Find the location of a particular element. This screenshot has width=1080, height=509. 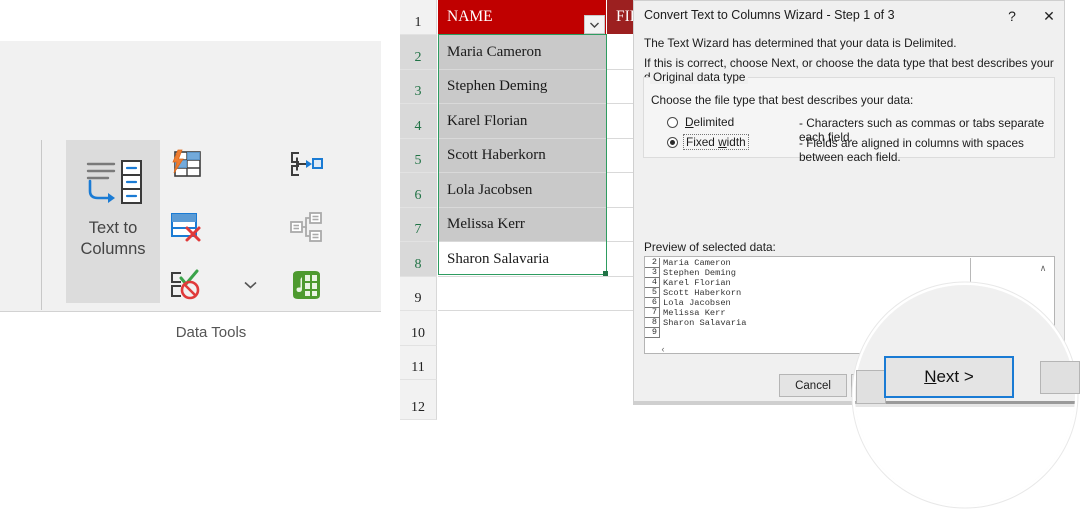

next-button: Next > is located at coordinates (949, 377).